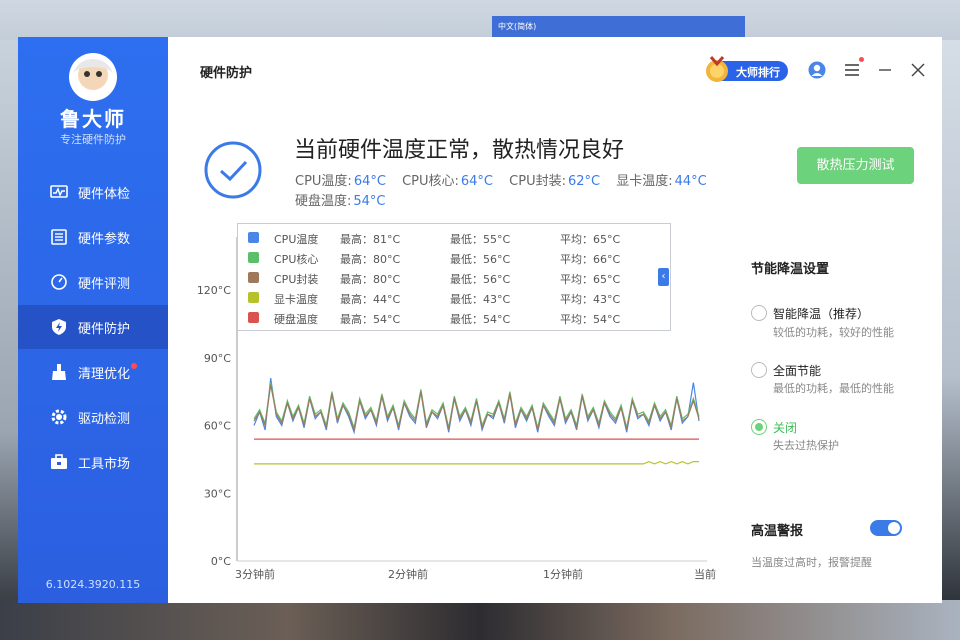 This screenshot has height=640, width=960. Describe the element at coordinates (806, 445) in the screenshot. I see `option-desc: 失去过热保护` at that location.